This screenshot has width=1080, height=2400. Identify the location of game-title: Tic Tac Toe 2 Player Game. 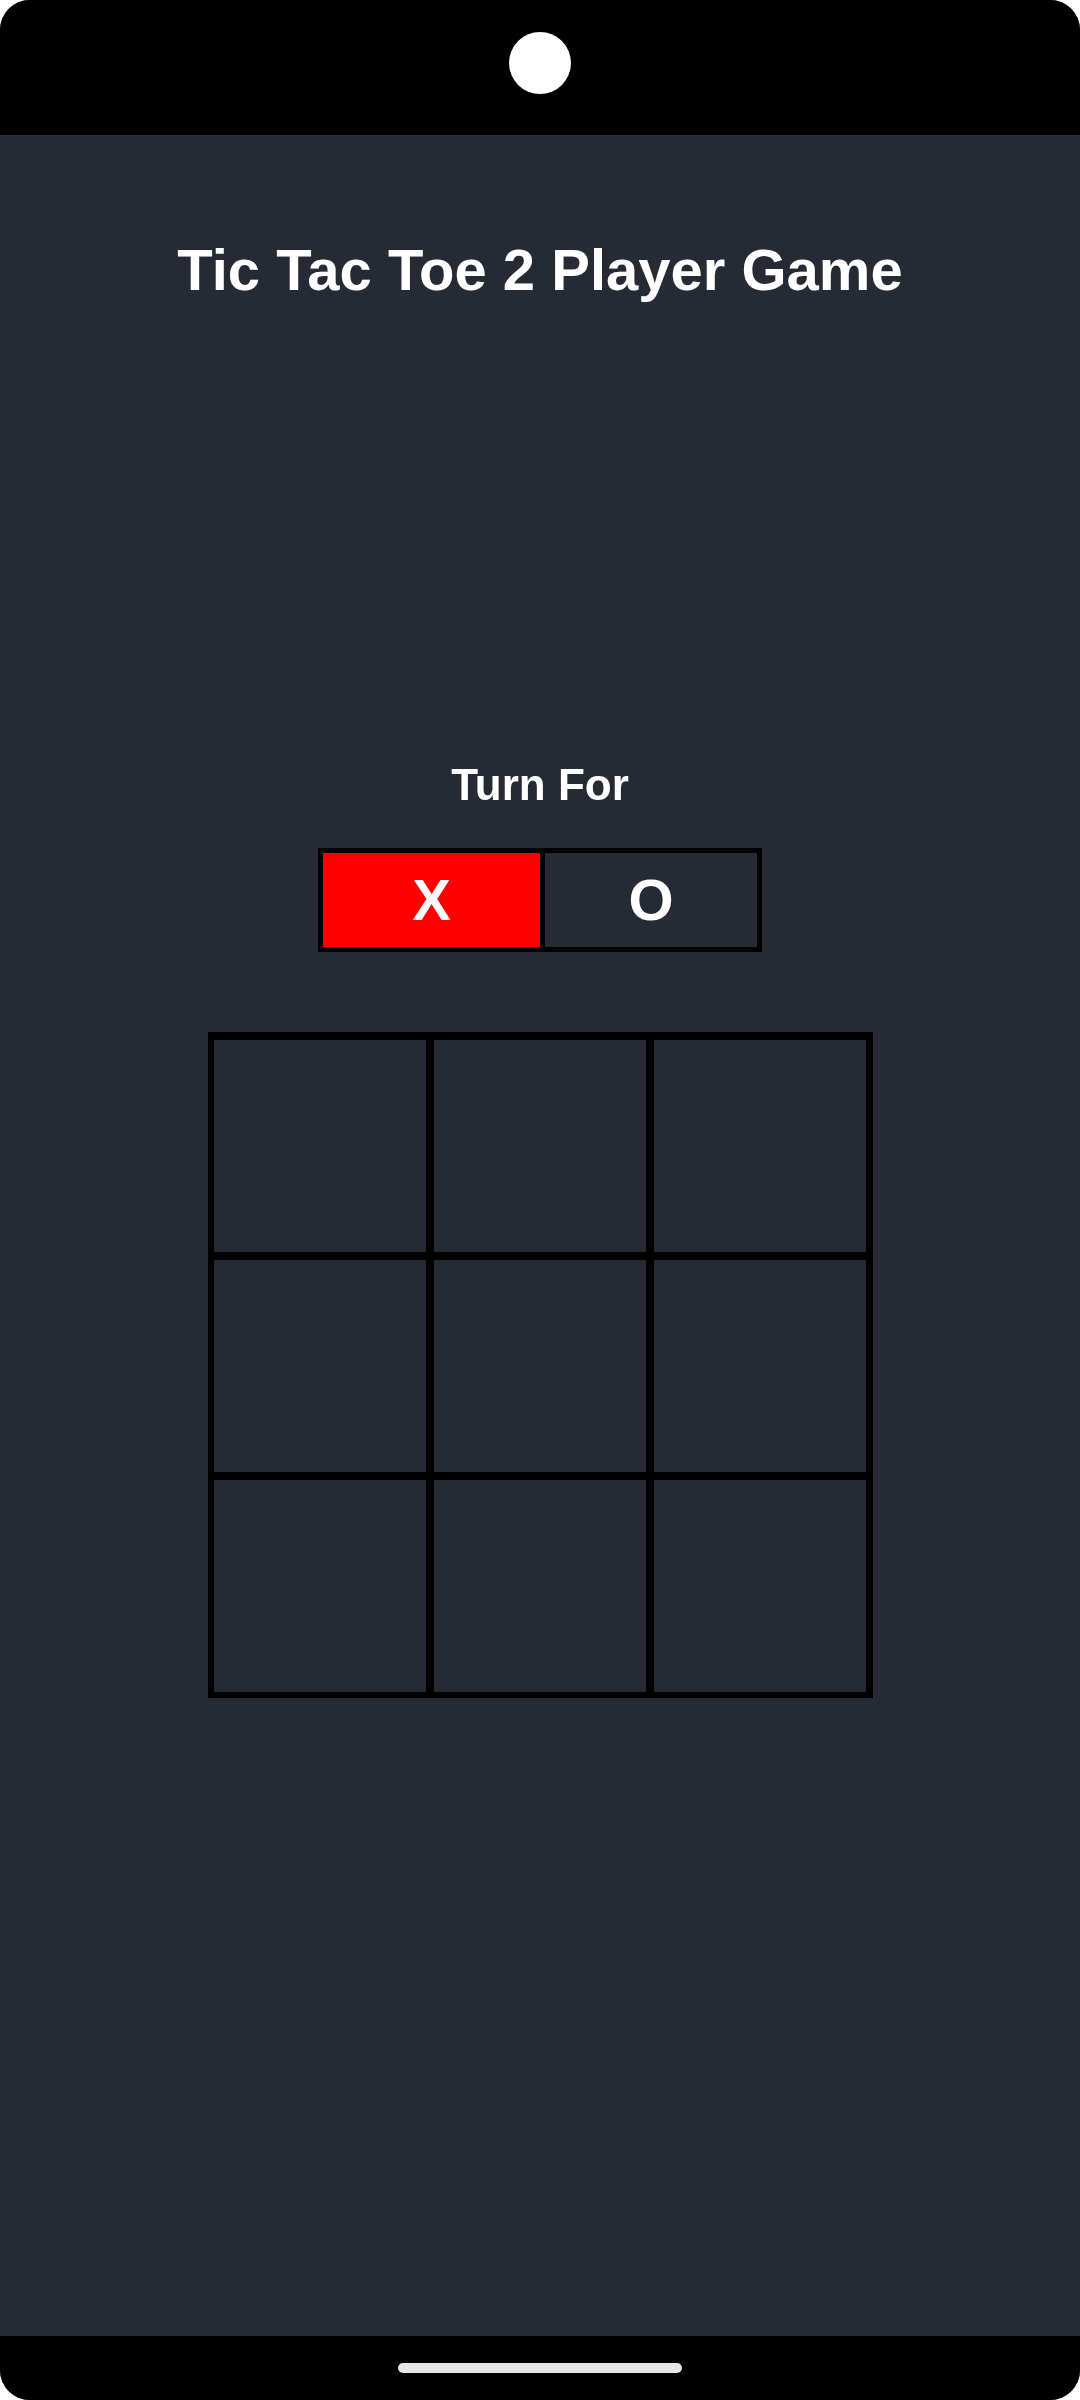
(540, 270).